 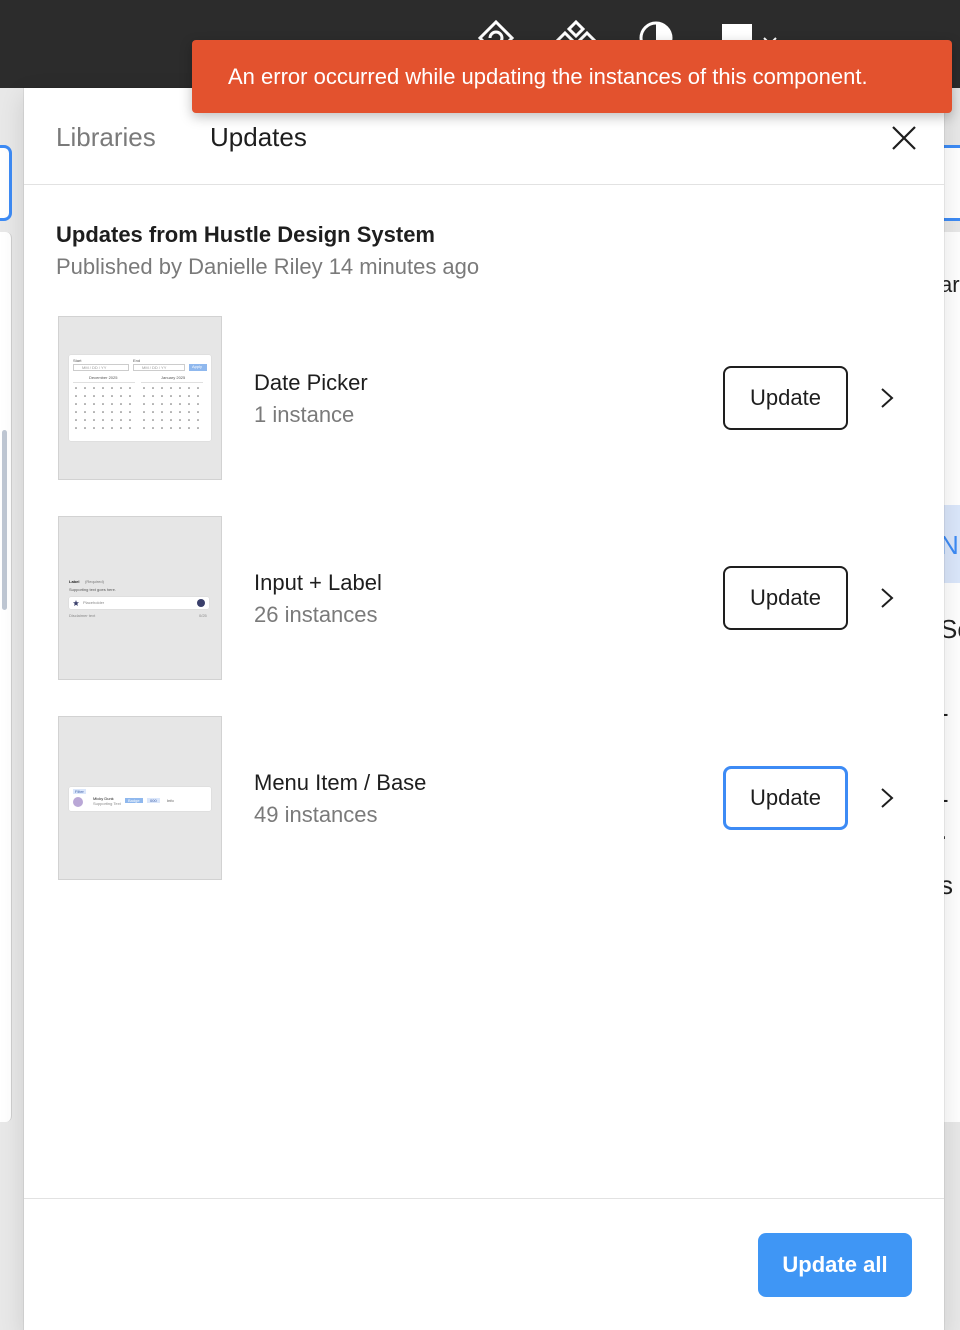 I want to click on preview-text: Supporting text goes here., so click(x=92, y=589).